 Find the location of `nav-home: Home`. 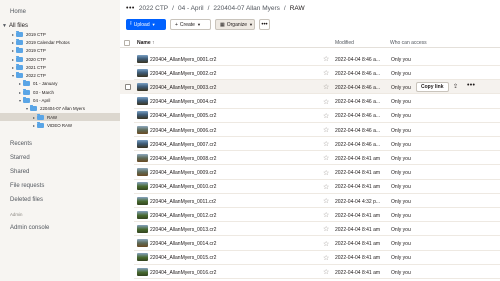

nav-home: Home is located at coordinates (18, 12).